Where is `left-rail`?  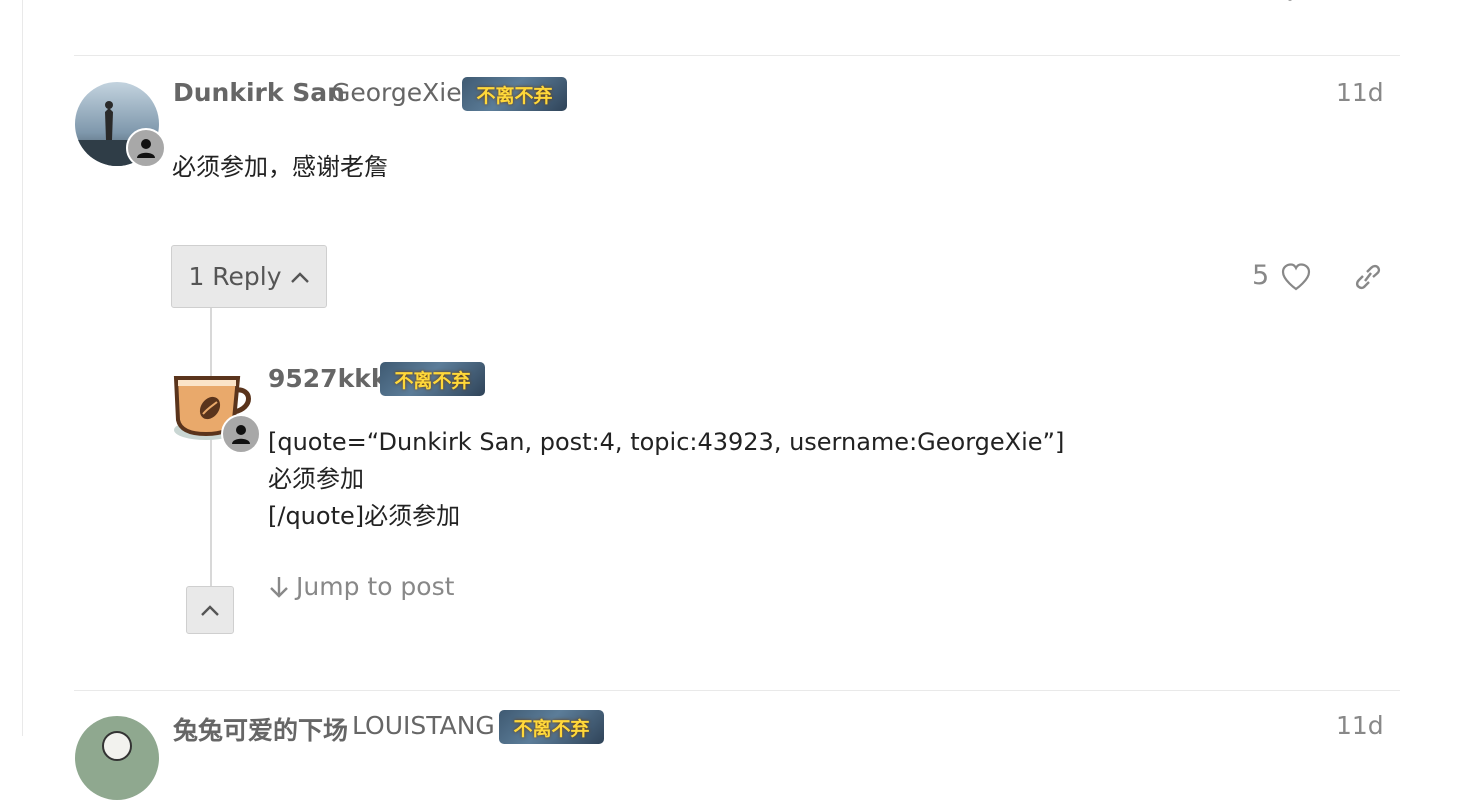 left-rail is located at coordinates (22, 368).